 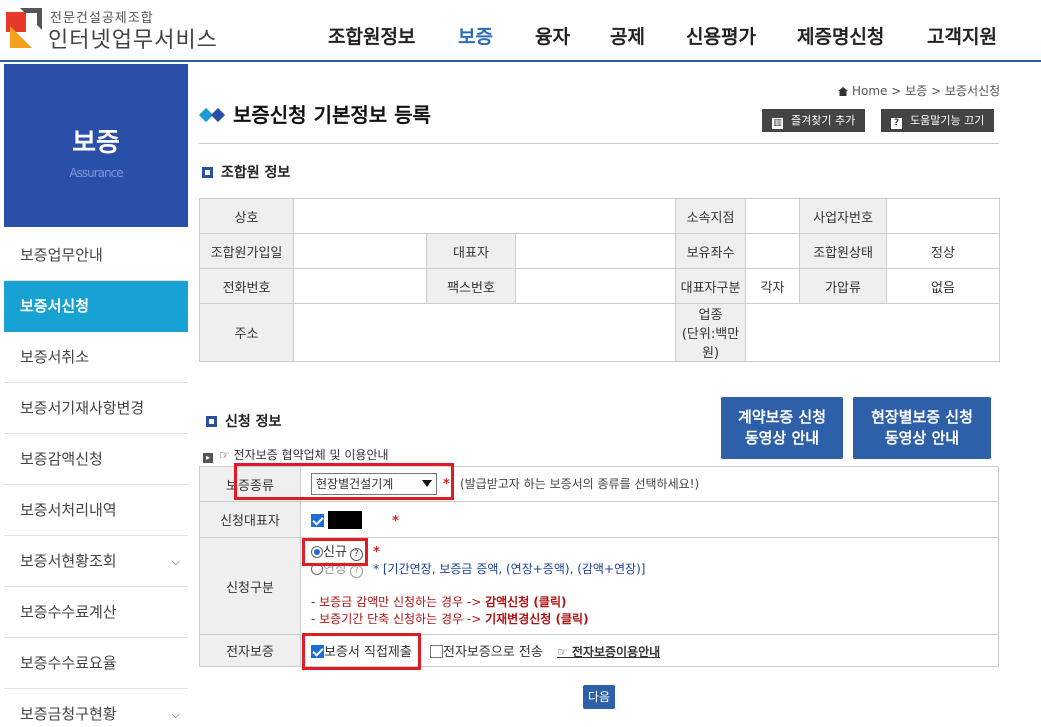 I want to click on nav-item-credit-rating: 신용평가, so click(x=721, y=35).